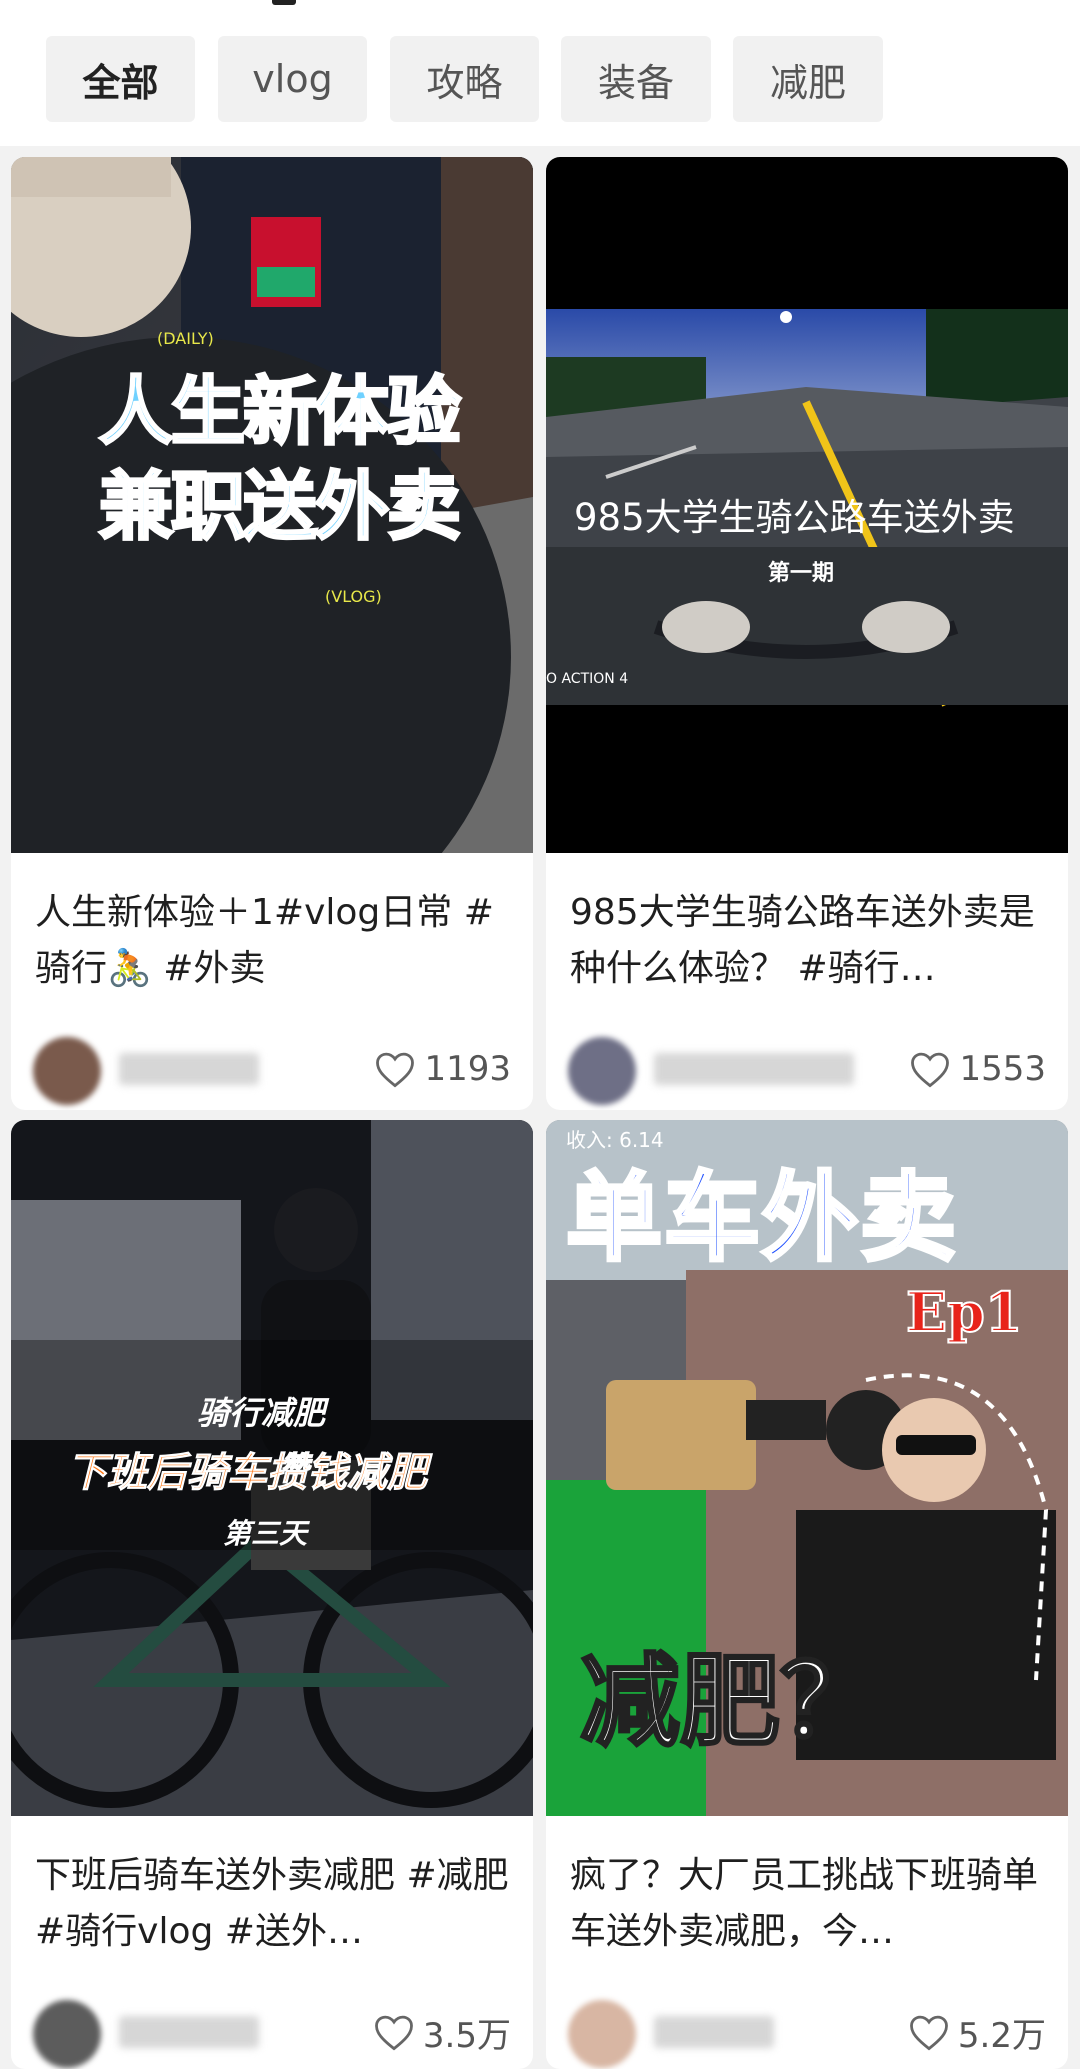 This screenshot has width=1080, height=2069. What do you see at coordinates (964, 1312) in the screenshot?
I see `thumbnail-episode: Ep1` at bounding box center [964, 1312].